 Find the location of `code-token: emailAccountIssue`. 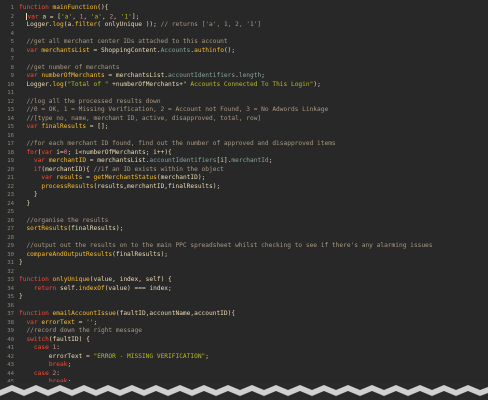

code-token: emailAccountIssue is located at coordinates (84, 313).